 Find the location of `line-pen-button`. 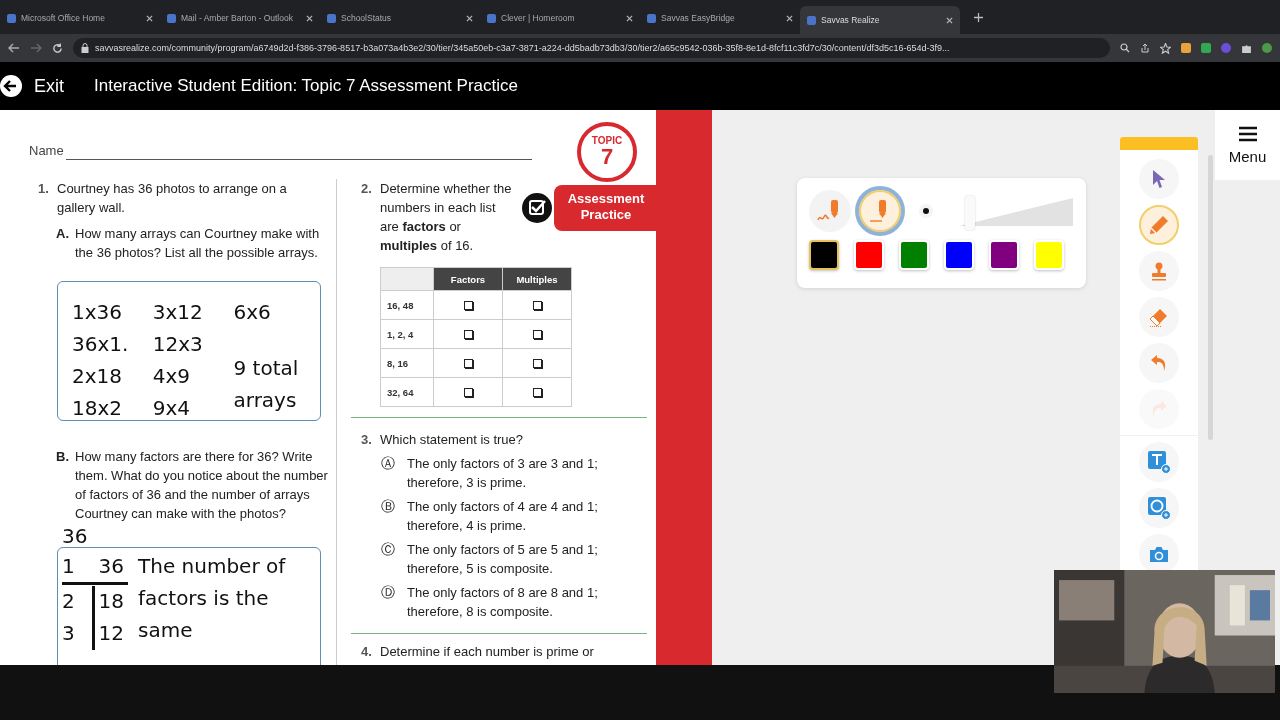

line-pen-button is located at coordinates (880, 211).